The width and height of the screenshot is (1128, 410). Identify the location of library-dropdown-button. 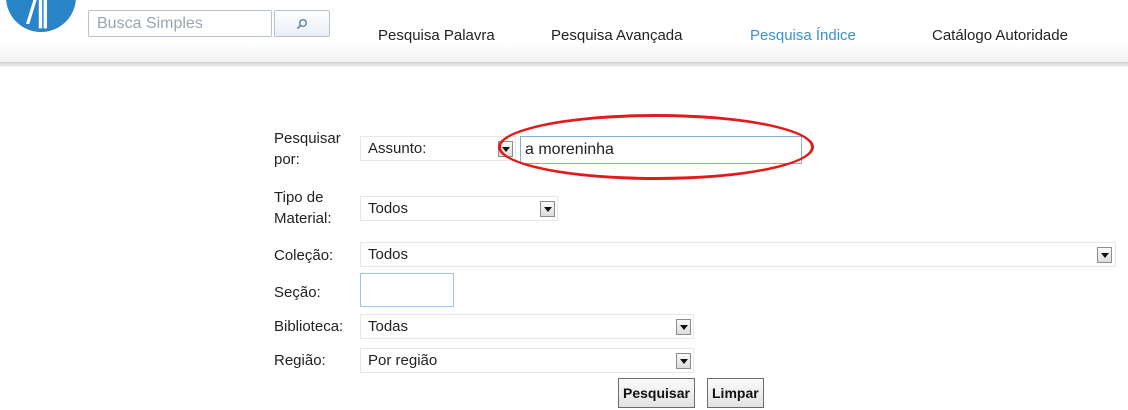
(683, 327).